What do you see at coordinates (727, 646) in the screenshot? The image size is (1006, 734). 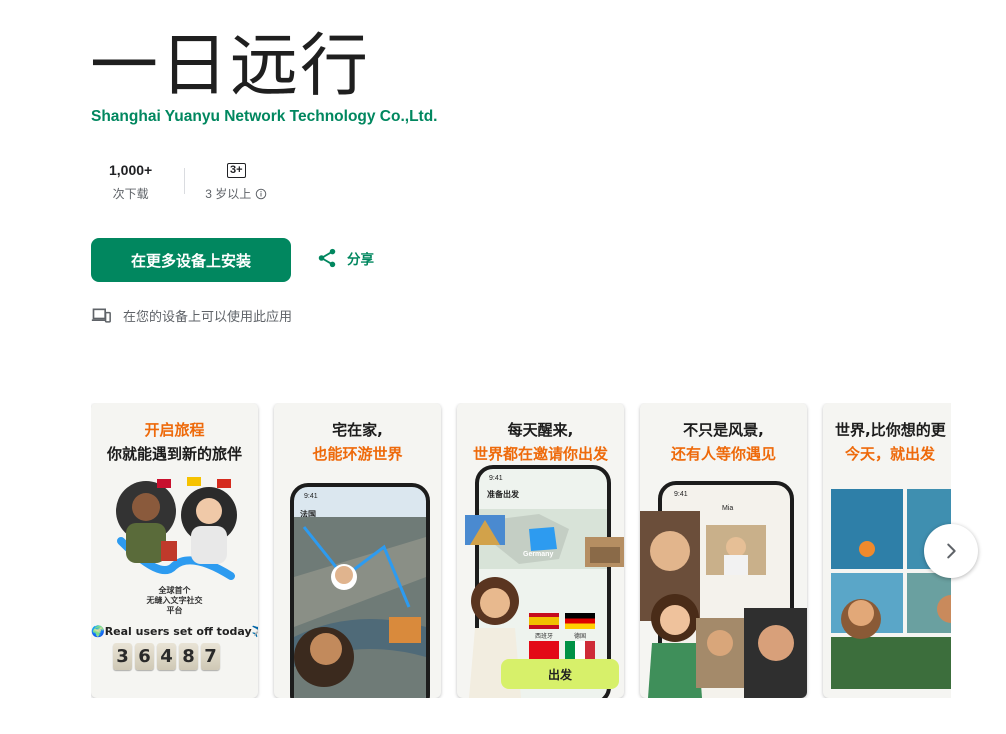 I see `people-illustration` at bounding box center [727, 646].